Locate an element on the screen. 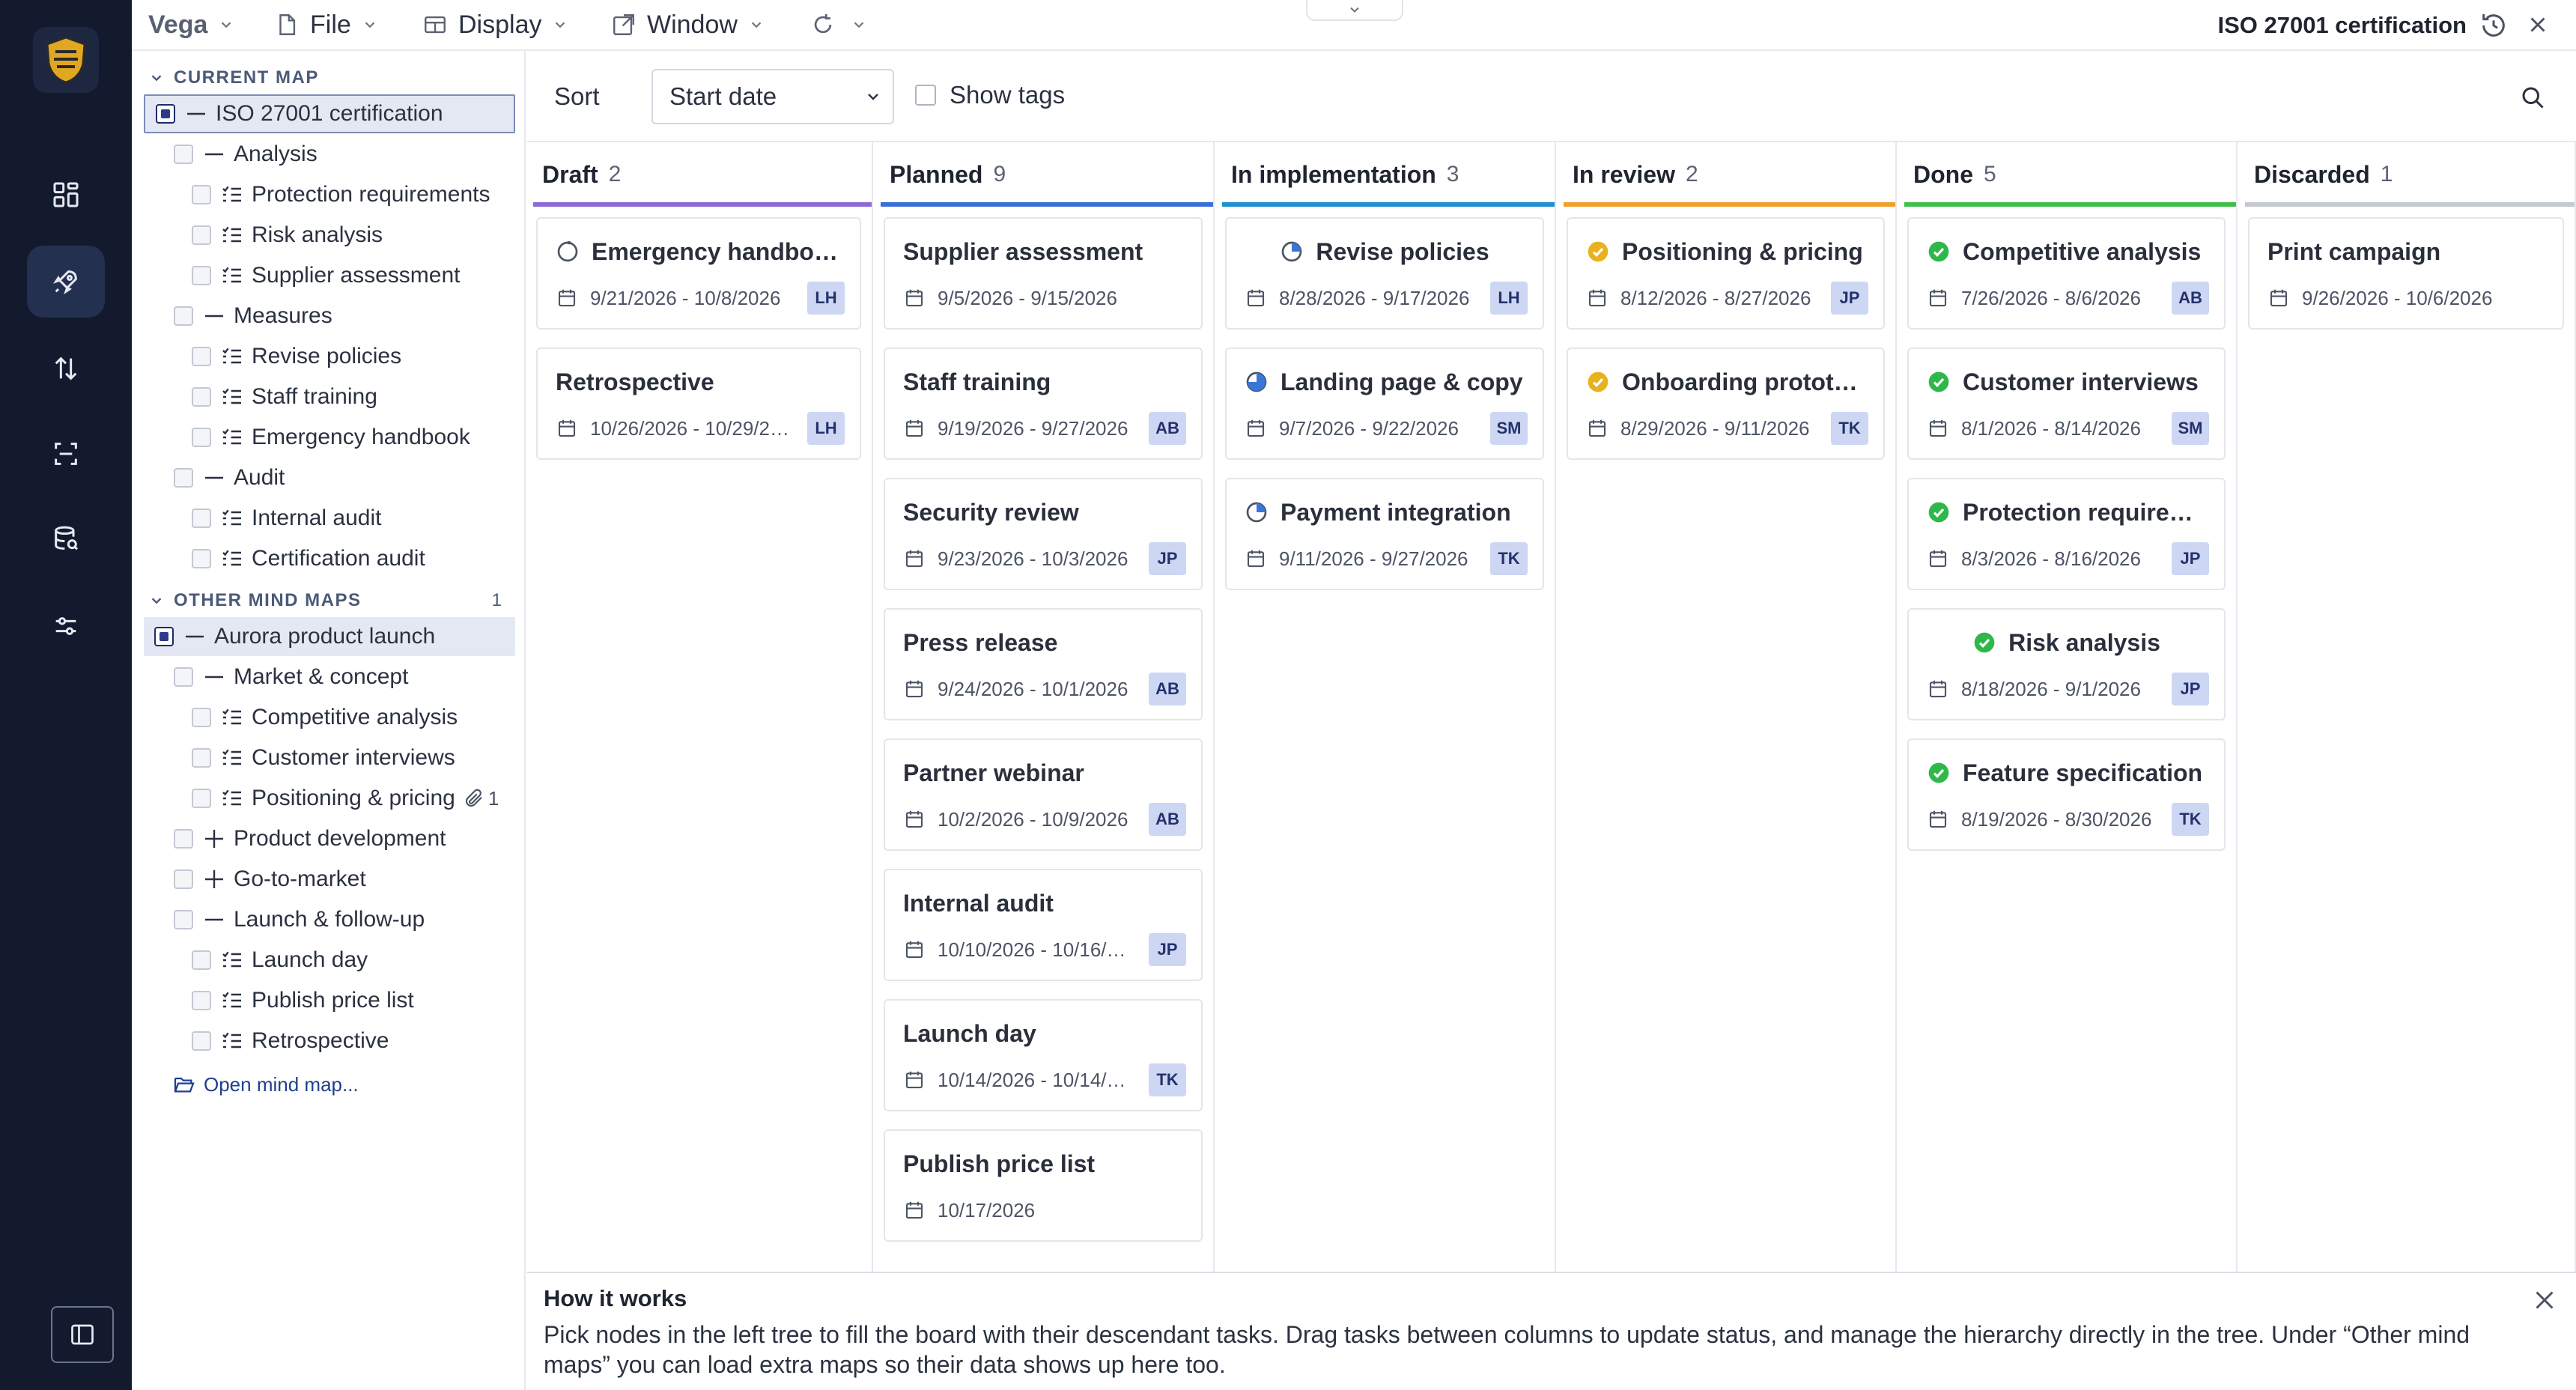 The height and width of the screenshot is (1390, 2576). tree-node-go-to-market: Go-to-market is located at coordinates (270, 879).